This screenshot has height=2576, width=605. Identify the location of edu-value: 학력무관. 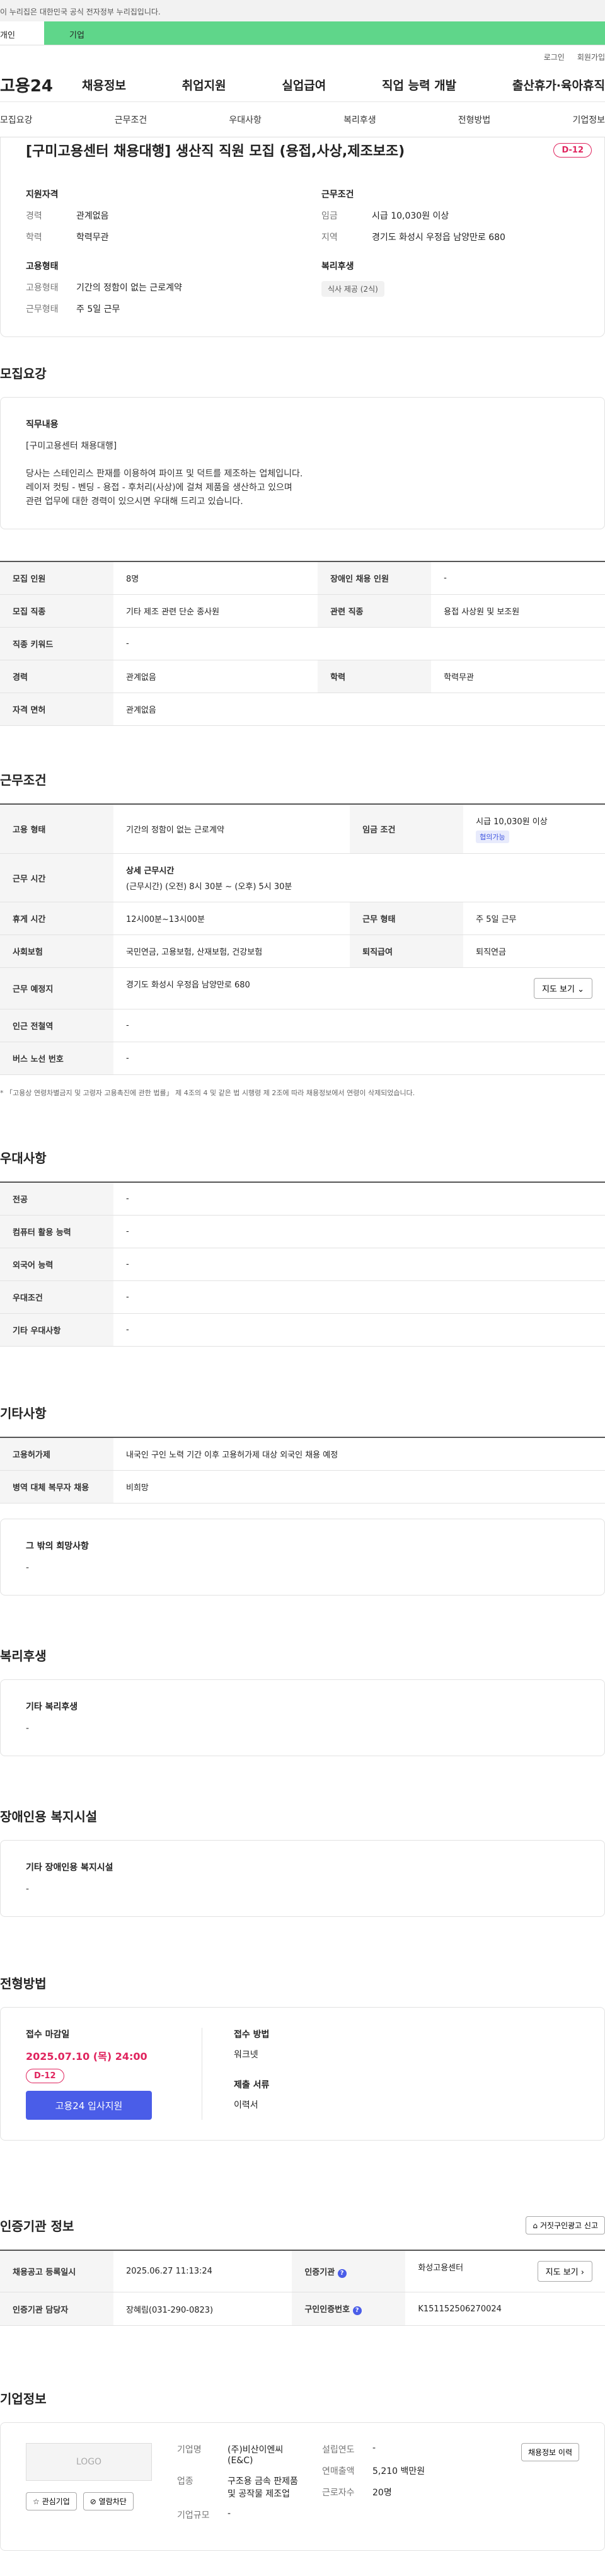
(92, 238).